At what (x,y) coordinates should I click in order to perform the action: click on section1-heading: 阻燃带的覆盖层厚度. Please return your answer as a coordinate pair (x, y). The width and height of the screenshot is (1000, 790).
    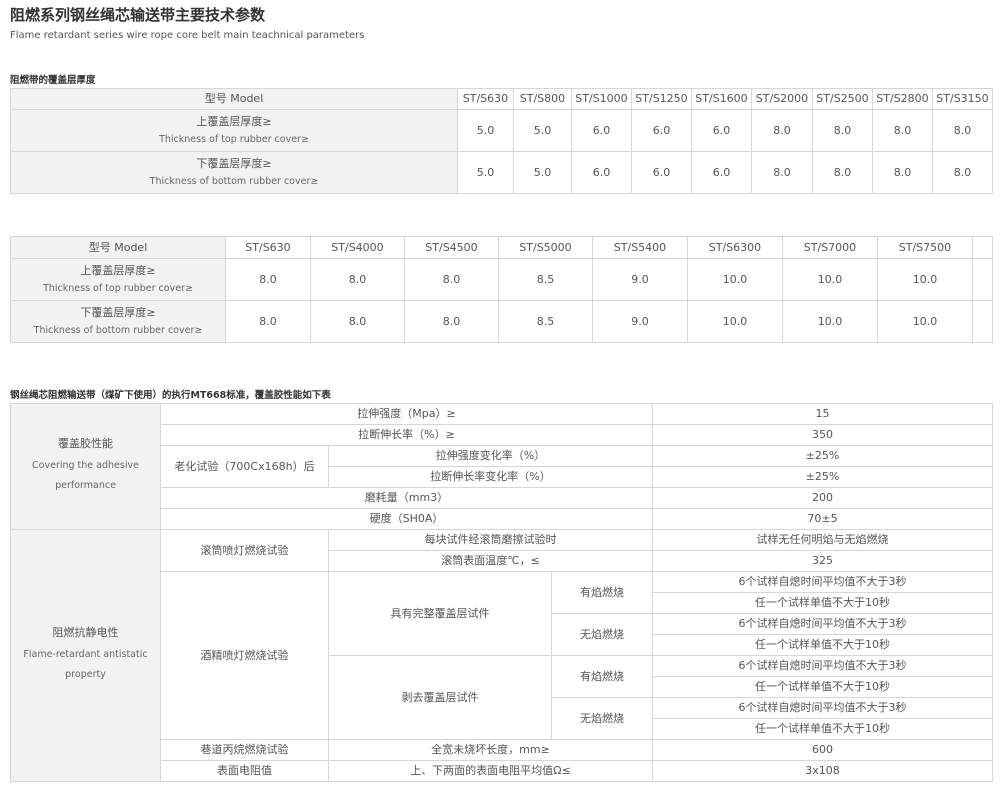
    Looking at the image, I should click on (53, 80).